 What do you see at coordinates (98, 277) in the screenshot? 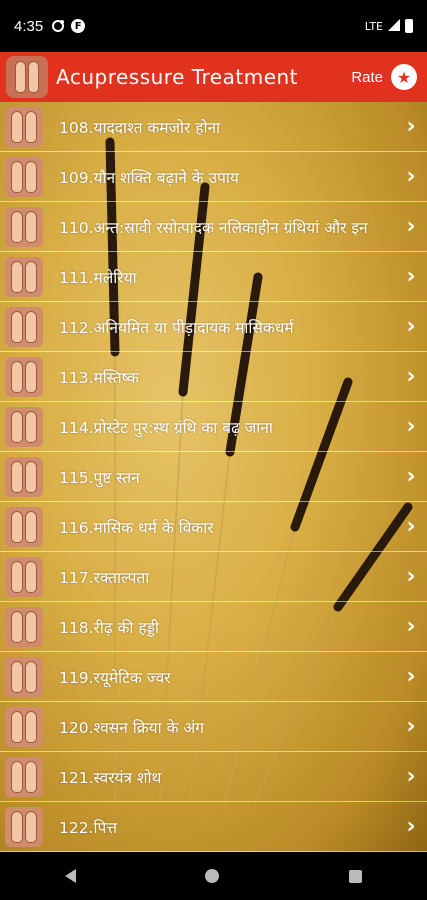
I see `list-item-label: 111.मलेरिया` at bounding box center [98, 277].